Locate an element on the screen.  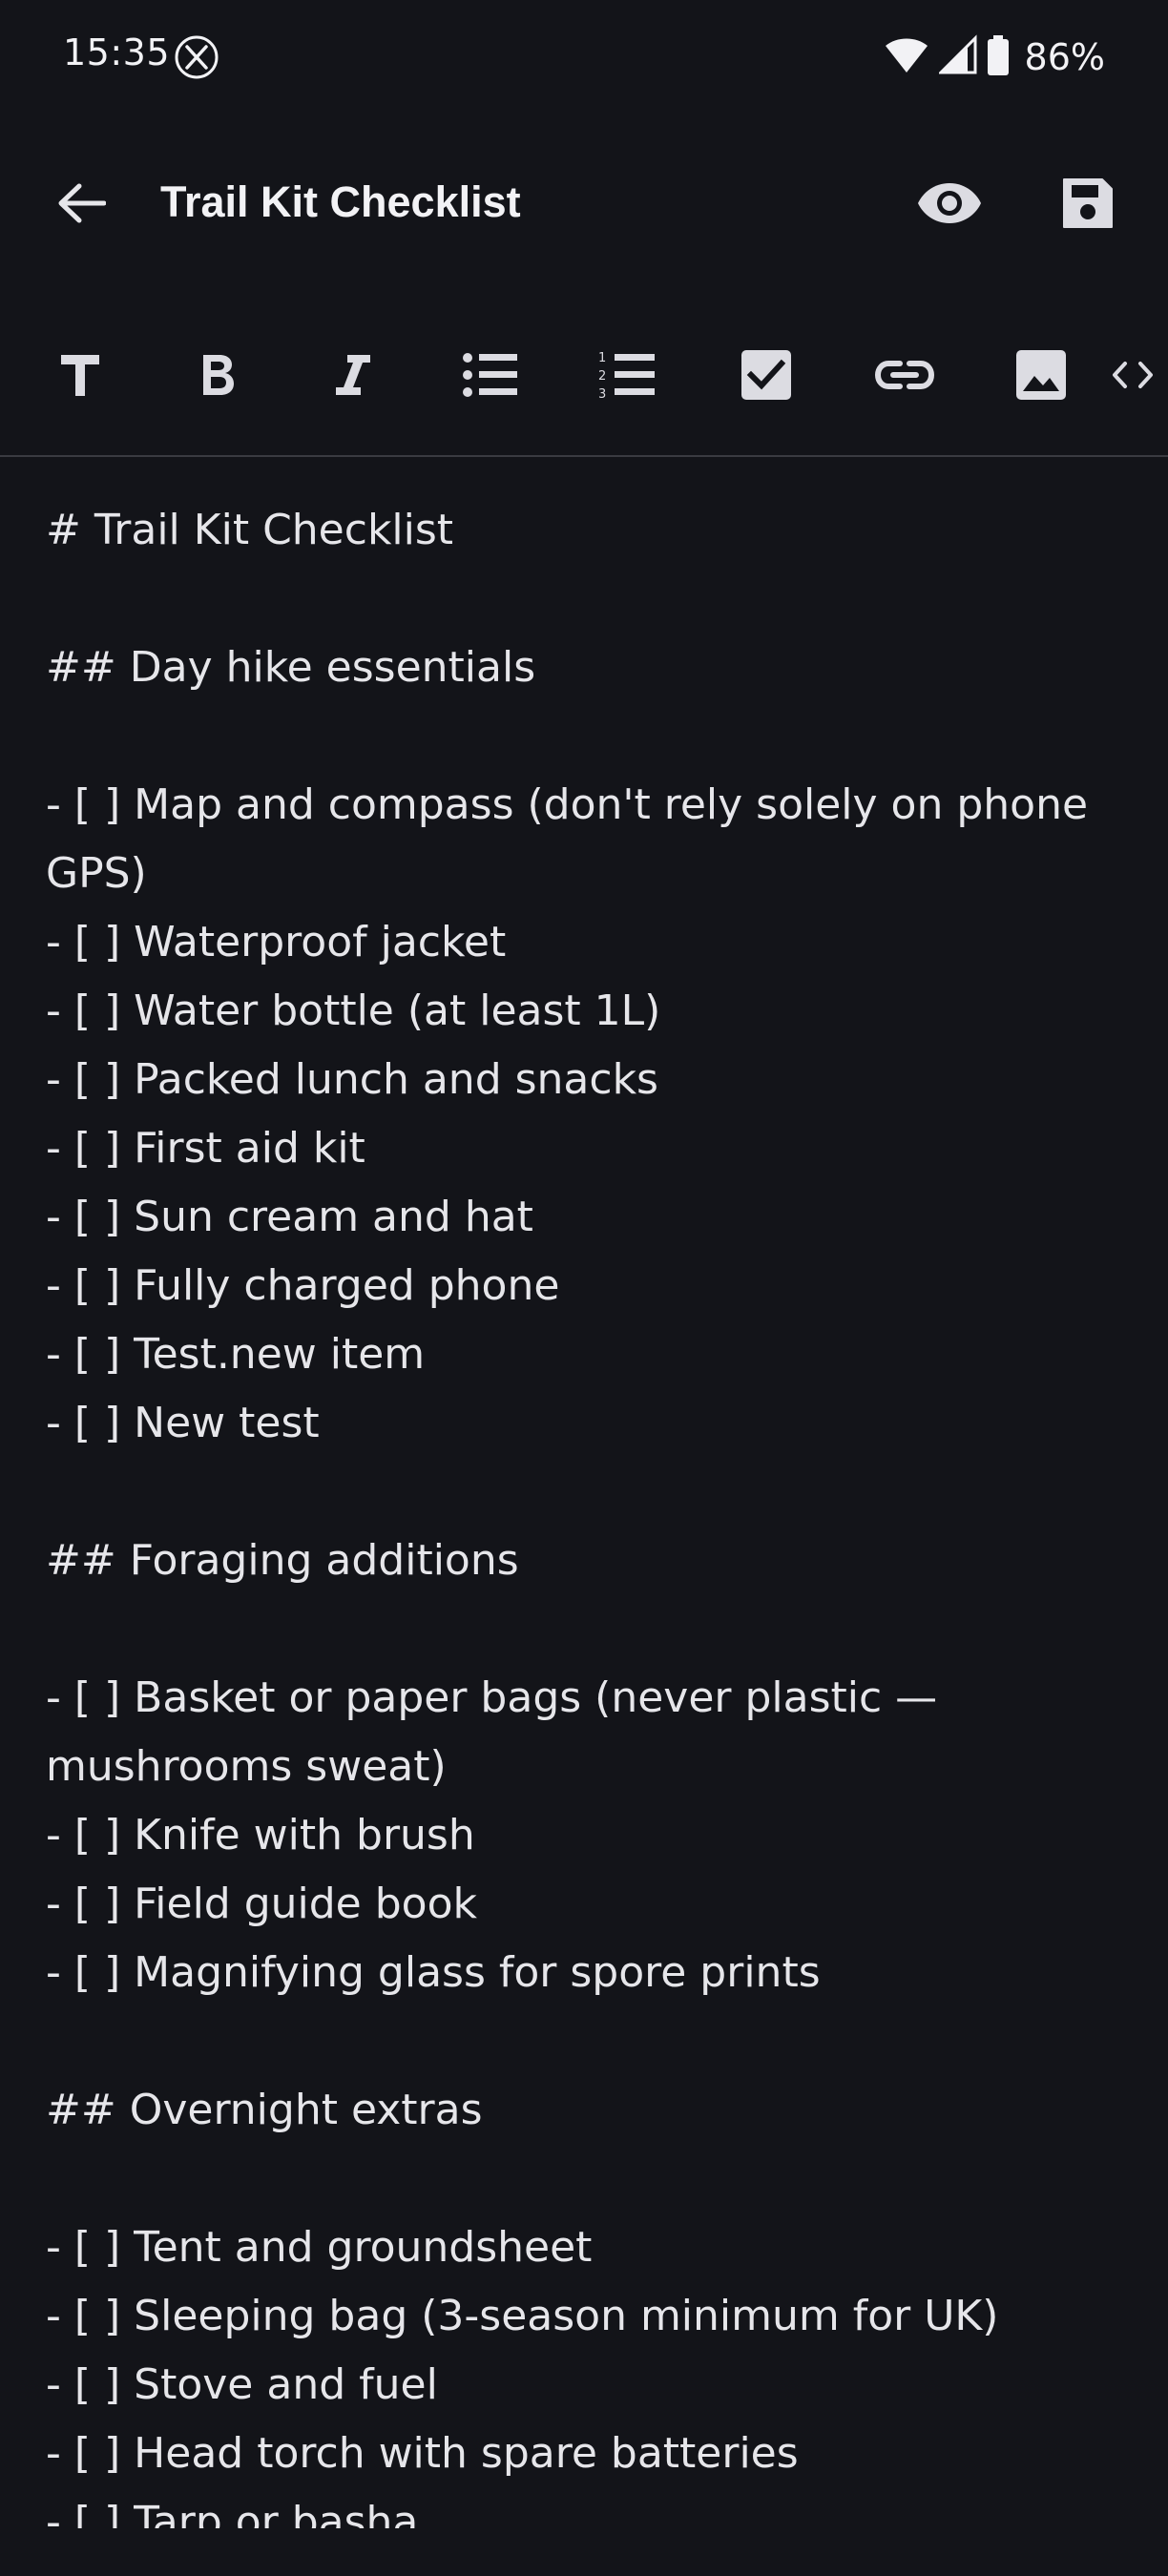
code-button is located at coordinates (1132, 377).